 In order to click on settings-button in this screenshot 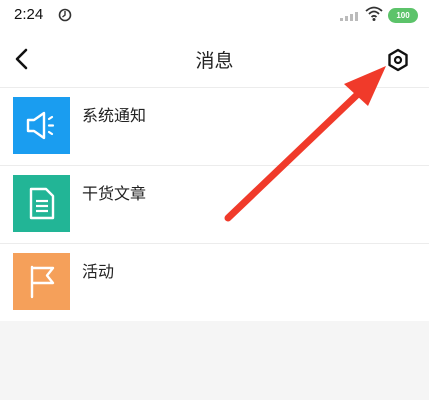, I will do `click(398, 60)`.